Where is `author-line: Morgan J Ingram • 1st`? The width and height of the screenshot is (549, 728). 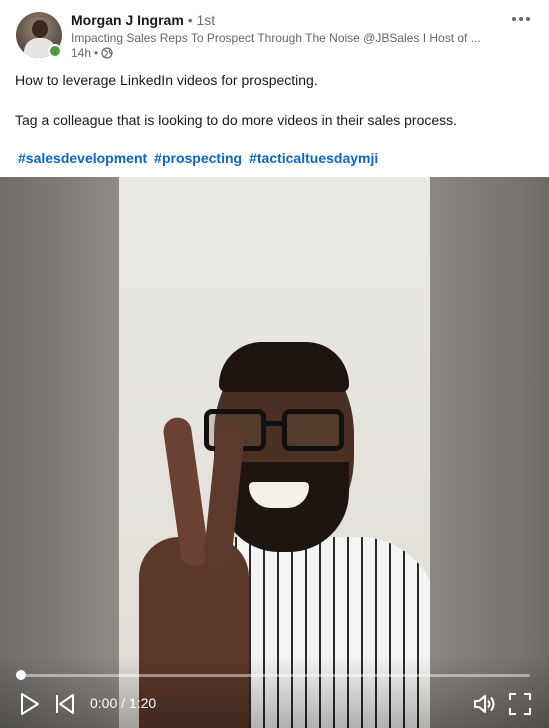 author-line: Morgan J Ingram • 1st is located at coordinates (143, 20).